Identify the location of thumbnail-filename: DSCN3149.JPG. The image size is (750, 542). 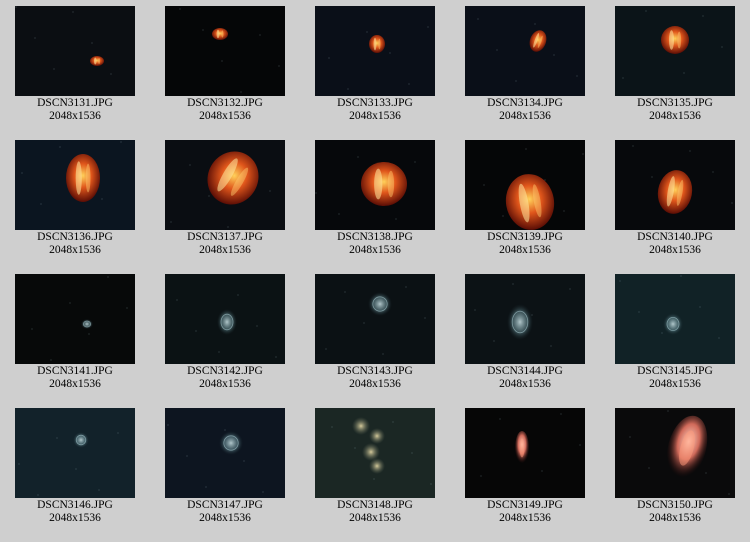
(525, 505).